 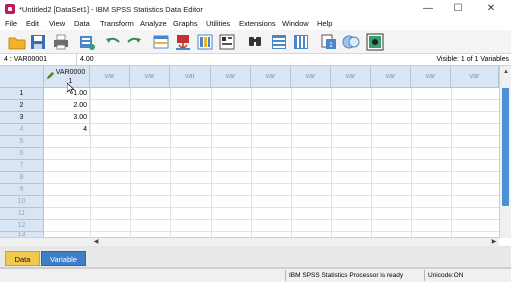 I want to click on row-header: 11, so click(x=22, y=214).